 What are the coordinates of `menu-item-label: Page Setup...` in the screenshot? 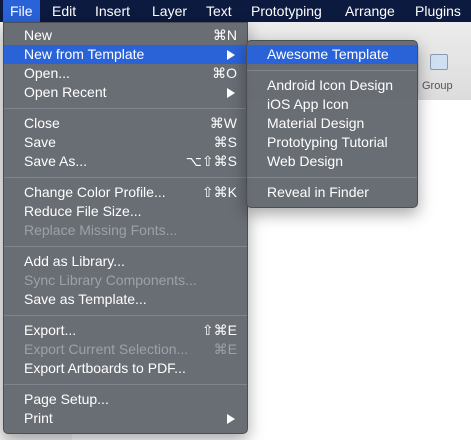 It's located at (66, 399).